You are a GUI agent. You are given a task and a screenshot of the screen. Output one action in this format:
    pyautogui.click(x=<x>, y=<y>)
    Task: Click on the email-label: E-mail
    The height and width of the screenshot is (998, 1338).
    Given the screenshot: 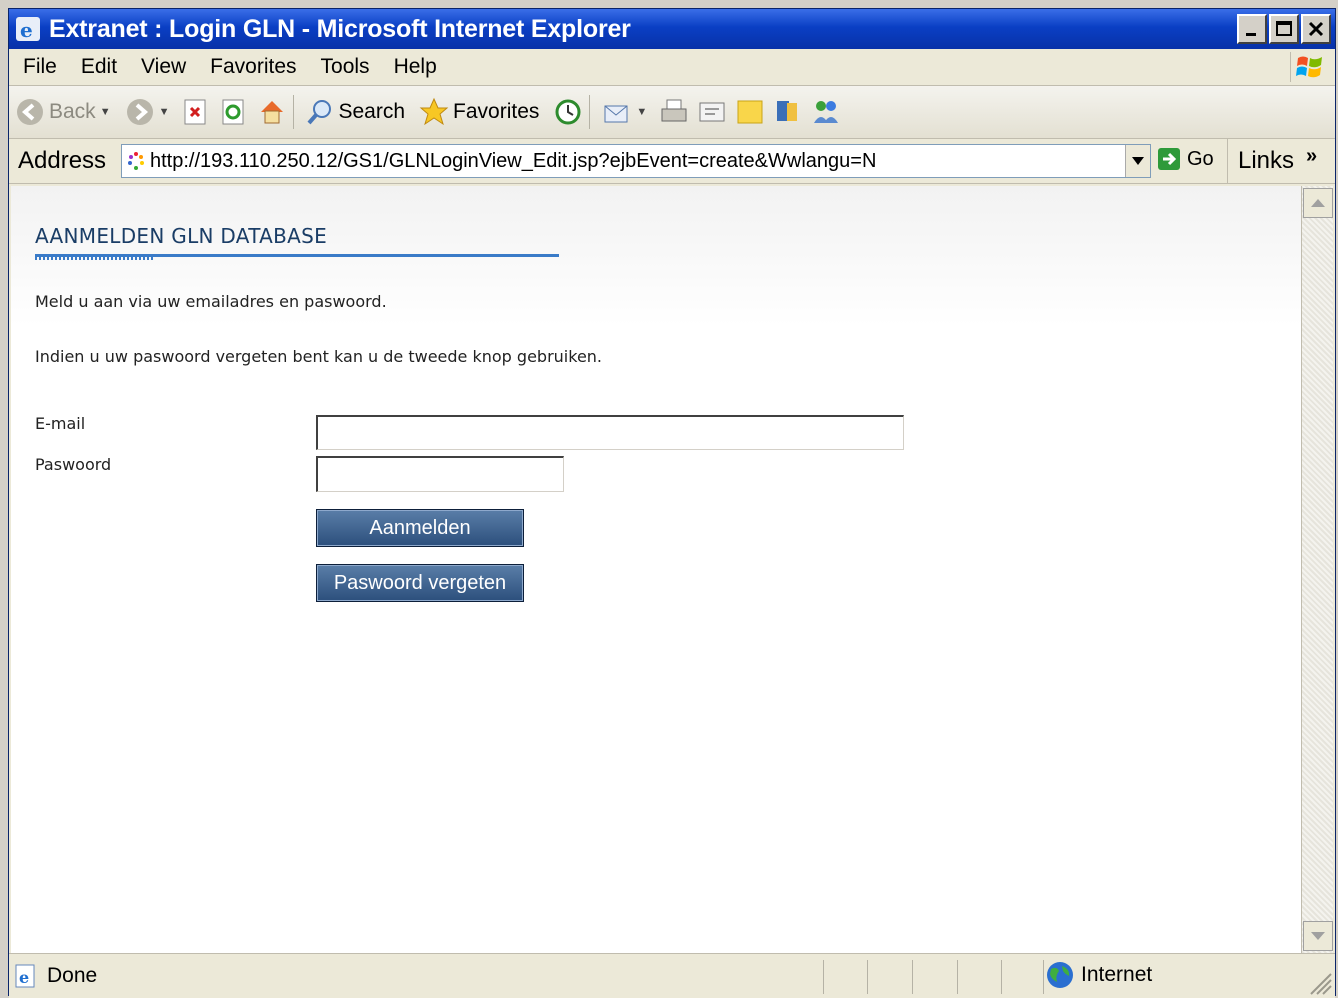 What is the action you would take?
    pyautogui.click(x=60, y=423)
    